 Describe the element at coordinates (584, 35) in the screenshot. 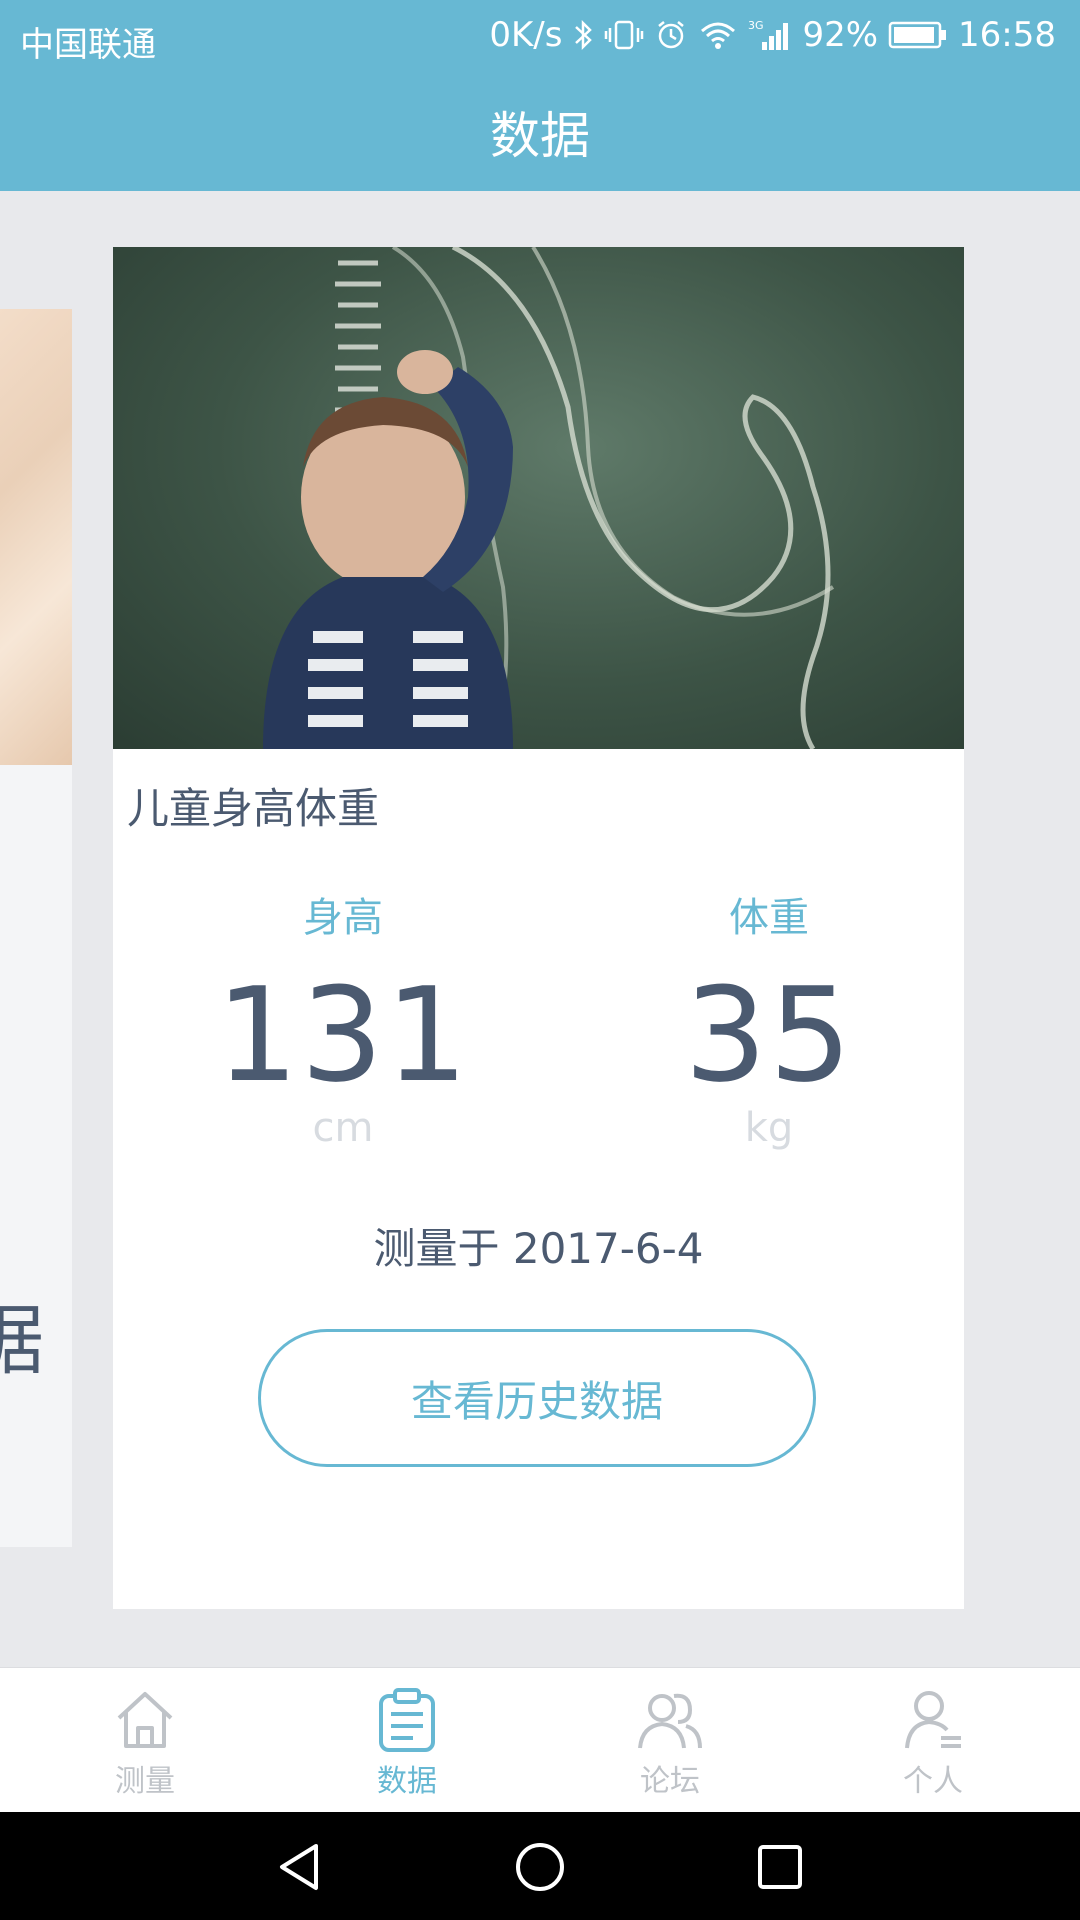

I see `bluetooth-icon` at that location.